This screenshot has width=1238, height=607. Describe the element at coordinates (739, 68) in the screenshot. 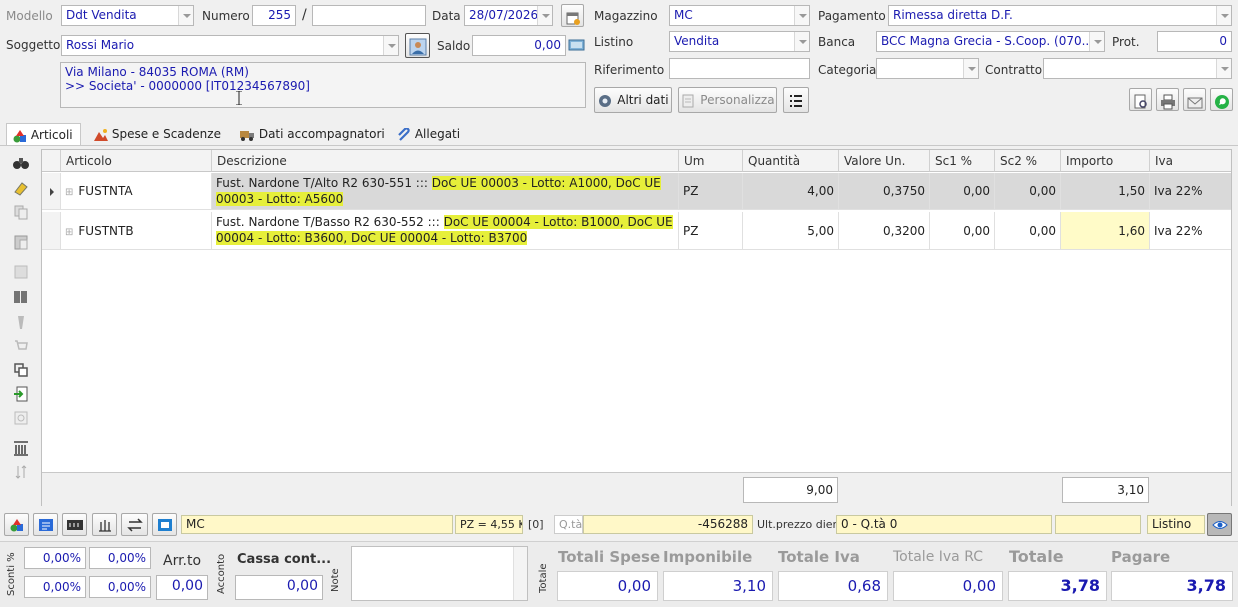

I see `riferimento-input` at that location.